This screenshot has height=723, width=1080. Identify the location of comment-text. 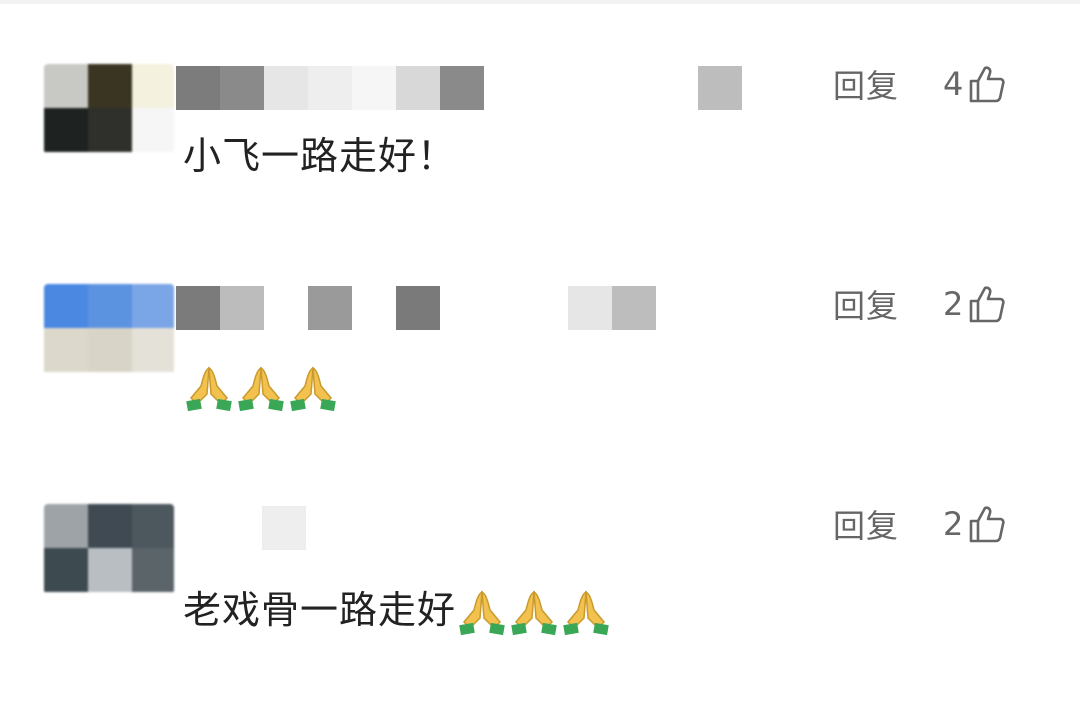
(261, 388).